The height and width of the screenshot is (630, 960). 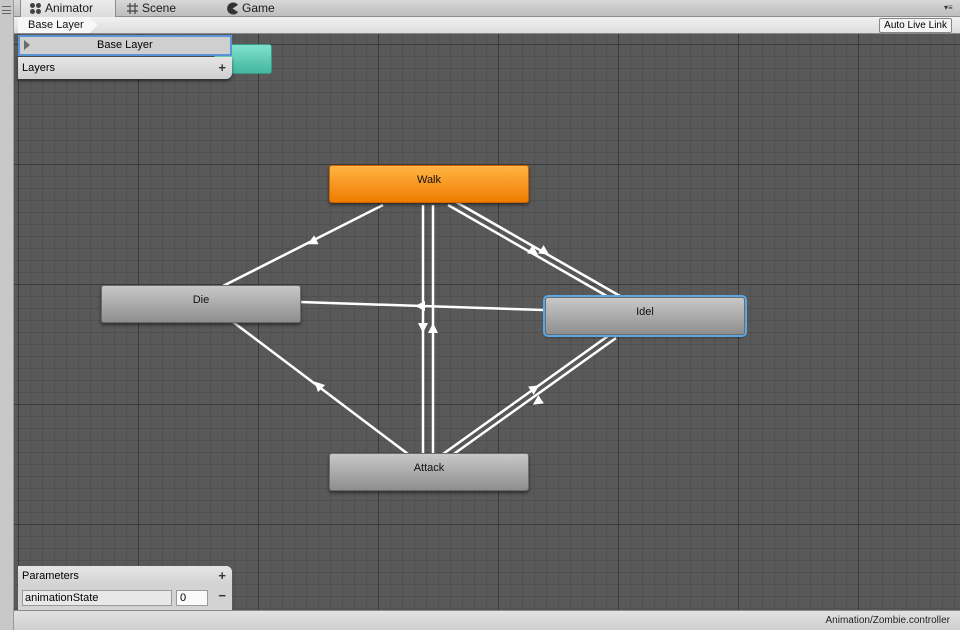 I want to click on state-node-die: Die, so click(x=201, y=304).